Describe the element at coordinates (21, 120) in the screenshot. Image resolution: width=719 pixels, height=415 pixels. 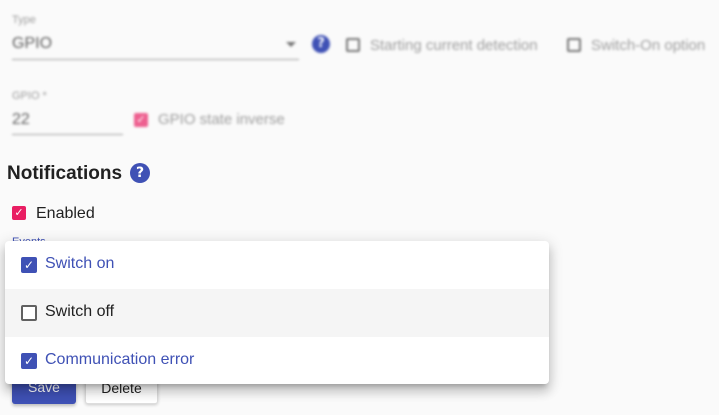
I see `gpio-input: 22` at that location.